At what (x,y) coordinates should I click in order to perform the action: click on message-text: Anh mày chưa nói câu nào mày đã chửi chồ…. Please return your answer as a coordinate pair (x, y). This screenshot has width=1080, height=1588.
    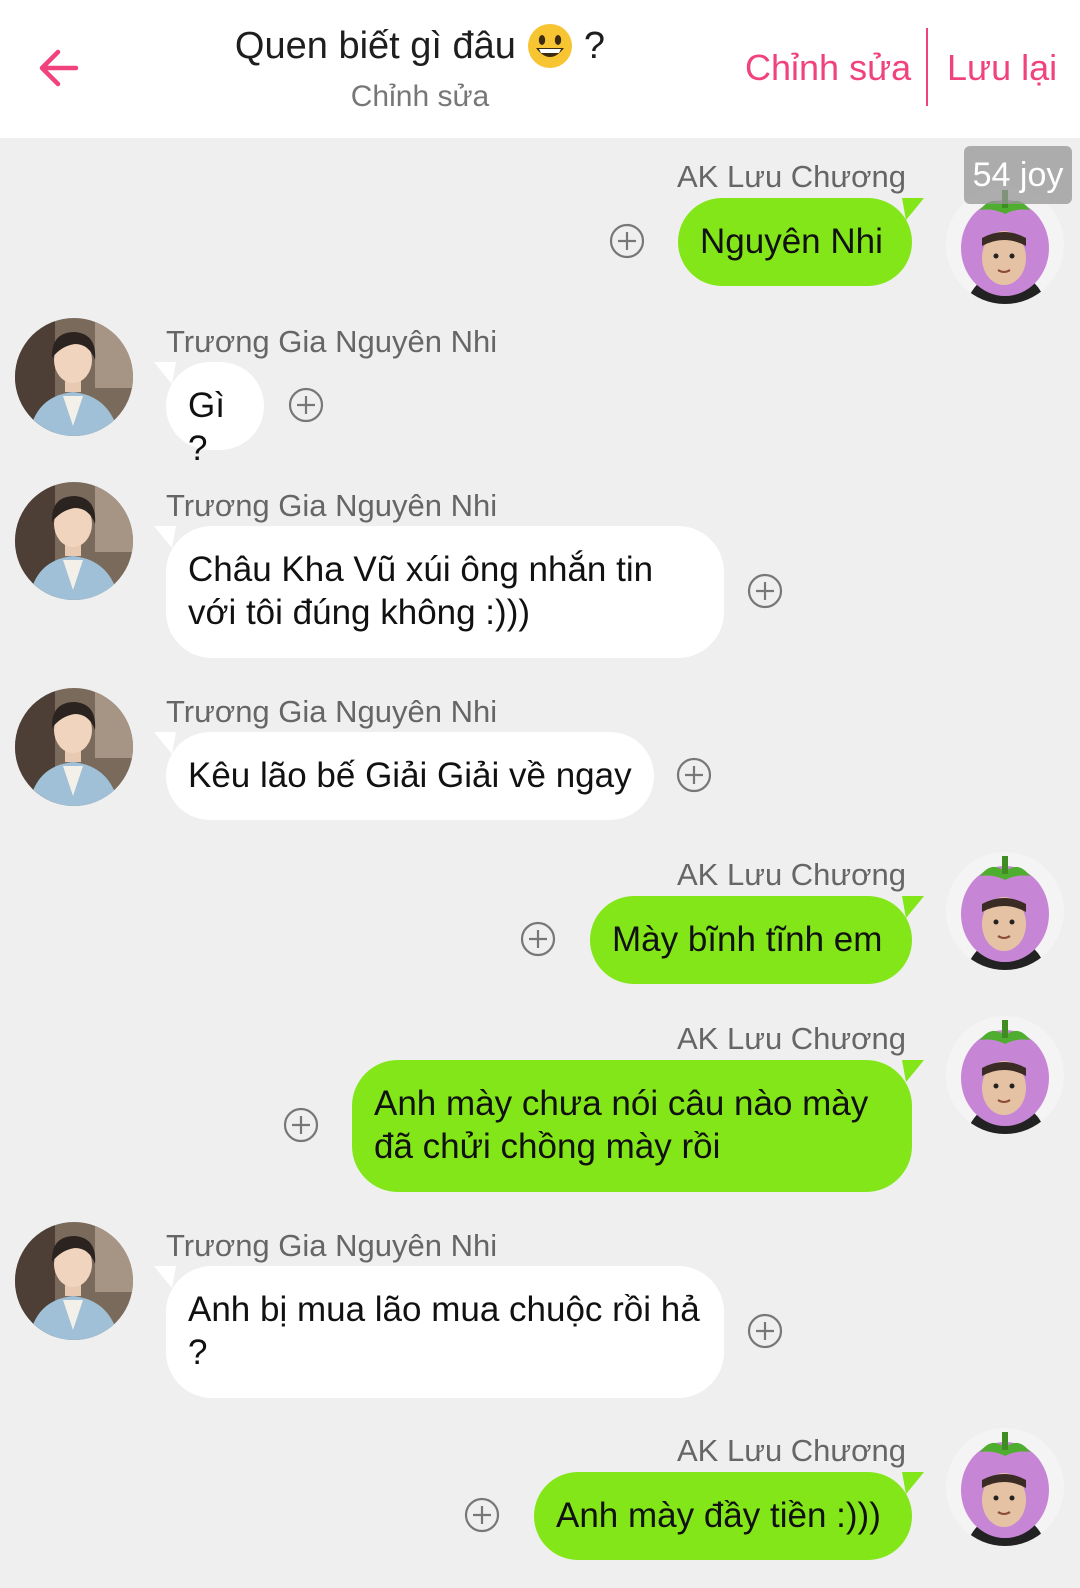
    Looking at the image, I should click on (621, 1125).